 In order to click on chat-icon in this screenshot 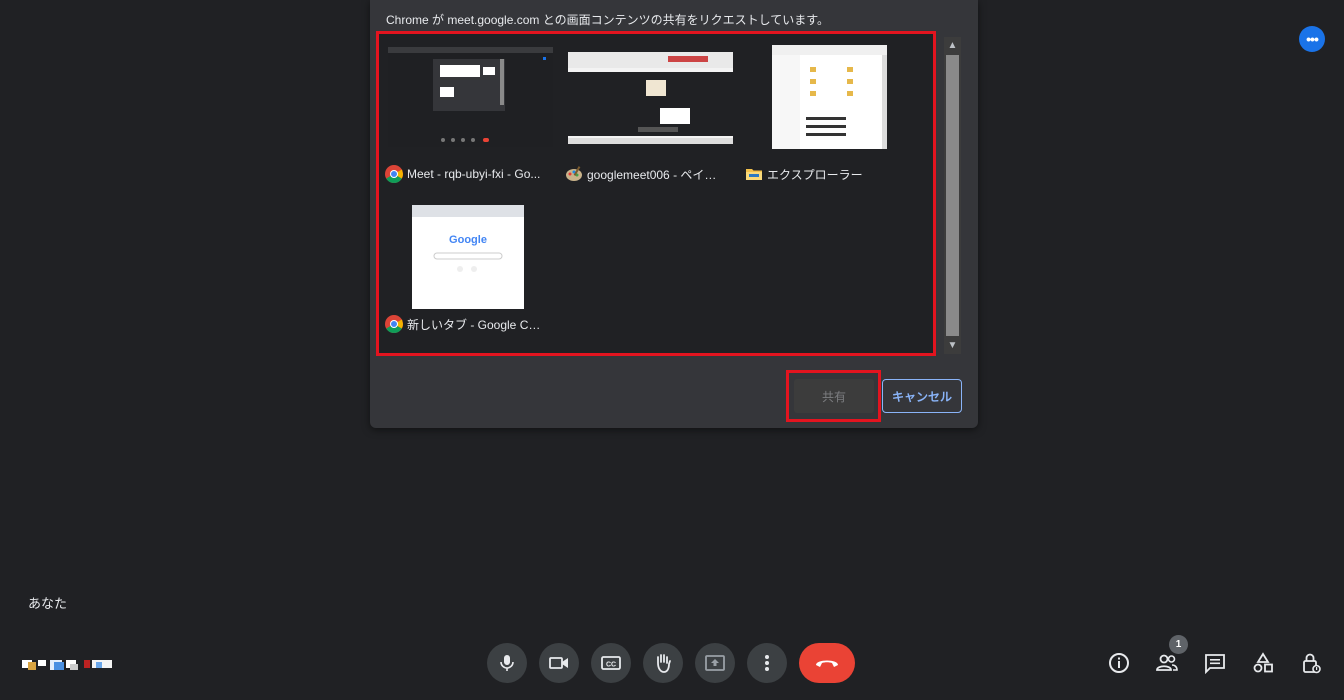, I will do `click(1215, 664)`.